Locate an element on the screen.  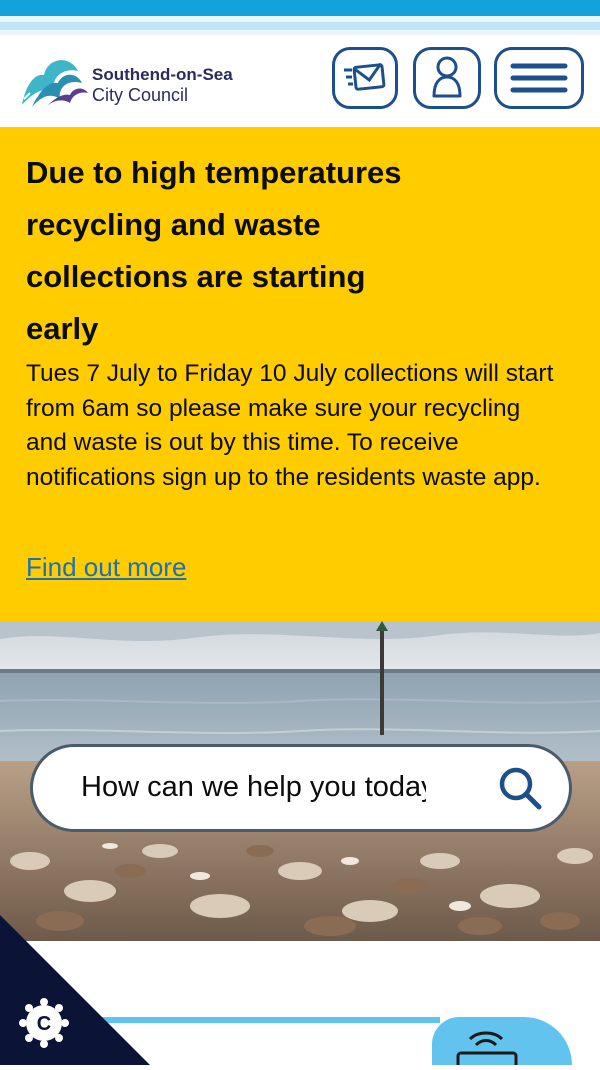
logo-name-line1: Southend-on-Sea is located at coordinates (162, 74).